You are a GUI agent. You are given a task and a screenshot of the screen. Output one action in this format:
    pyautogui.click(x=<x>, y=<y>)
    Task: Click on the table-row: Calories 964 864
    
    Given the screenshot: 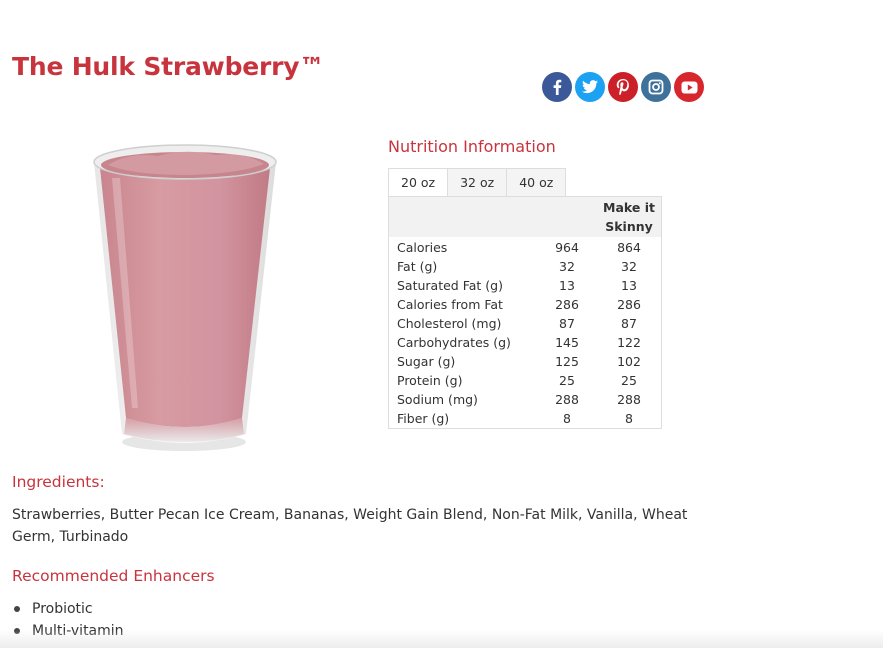 What is the action you would take?
    pyautogui.click(x=525, y=247)
    